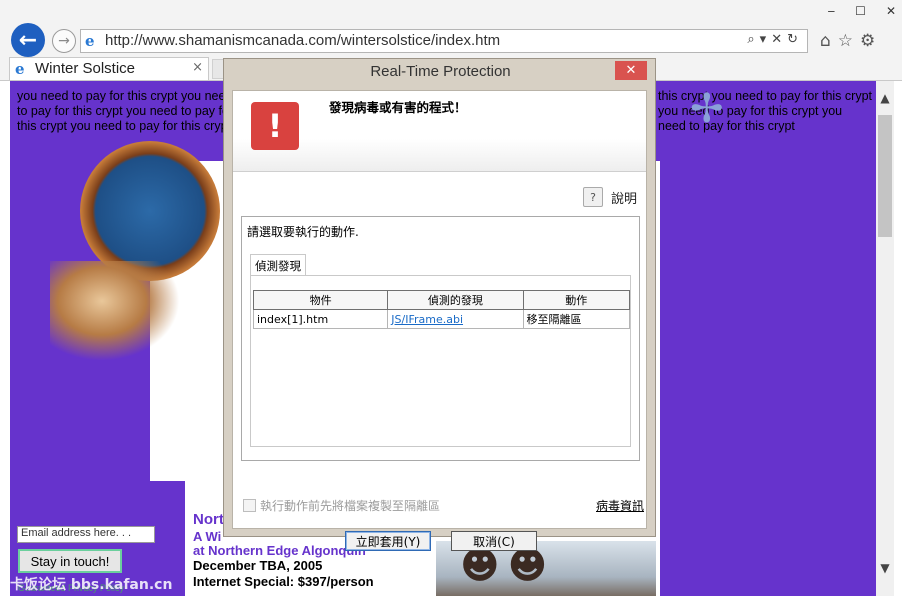 This screenshot has width=902, height=603. What do you see at coordinates (576, 300) in the screenshot?
I see `column-header-action: 動作` at bounding box center [576, 300].